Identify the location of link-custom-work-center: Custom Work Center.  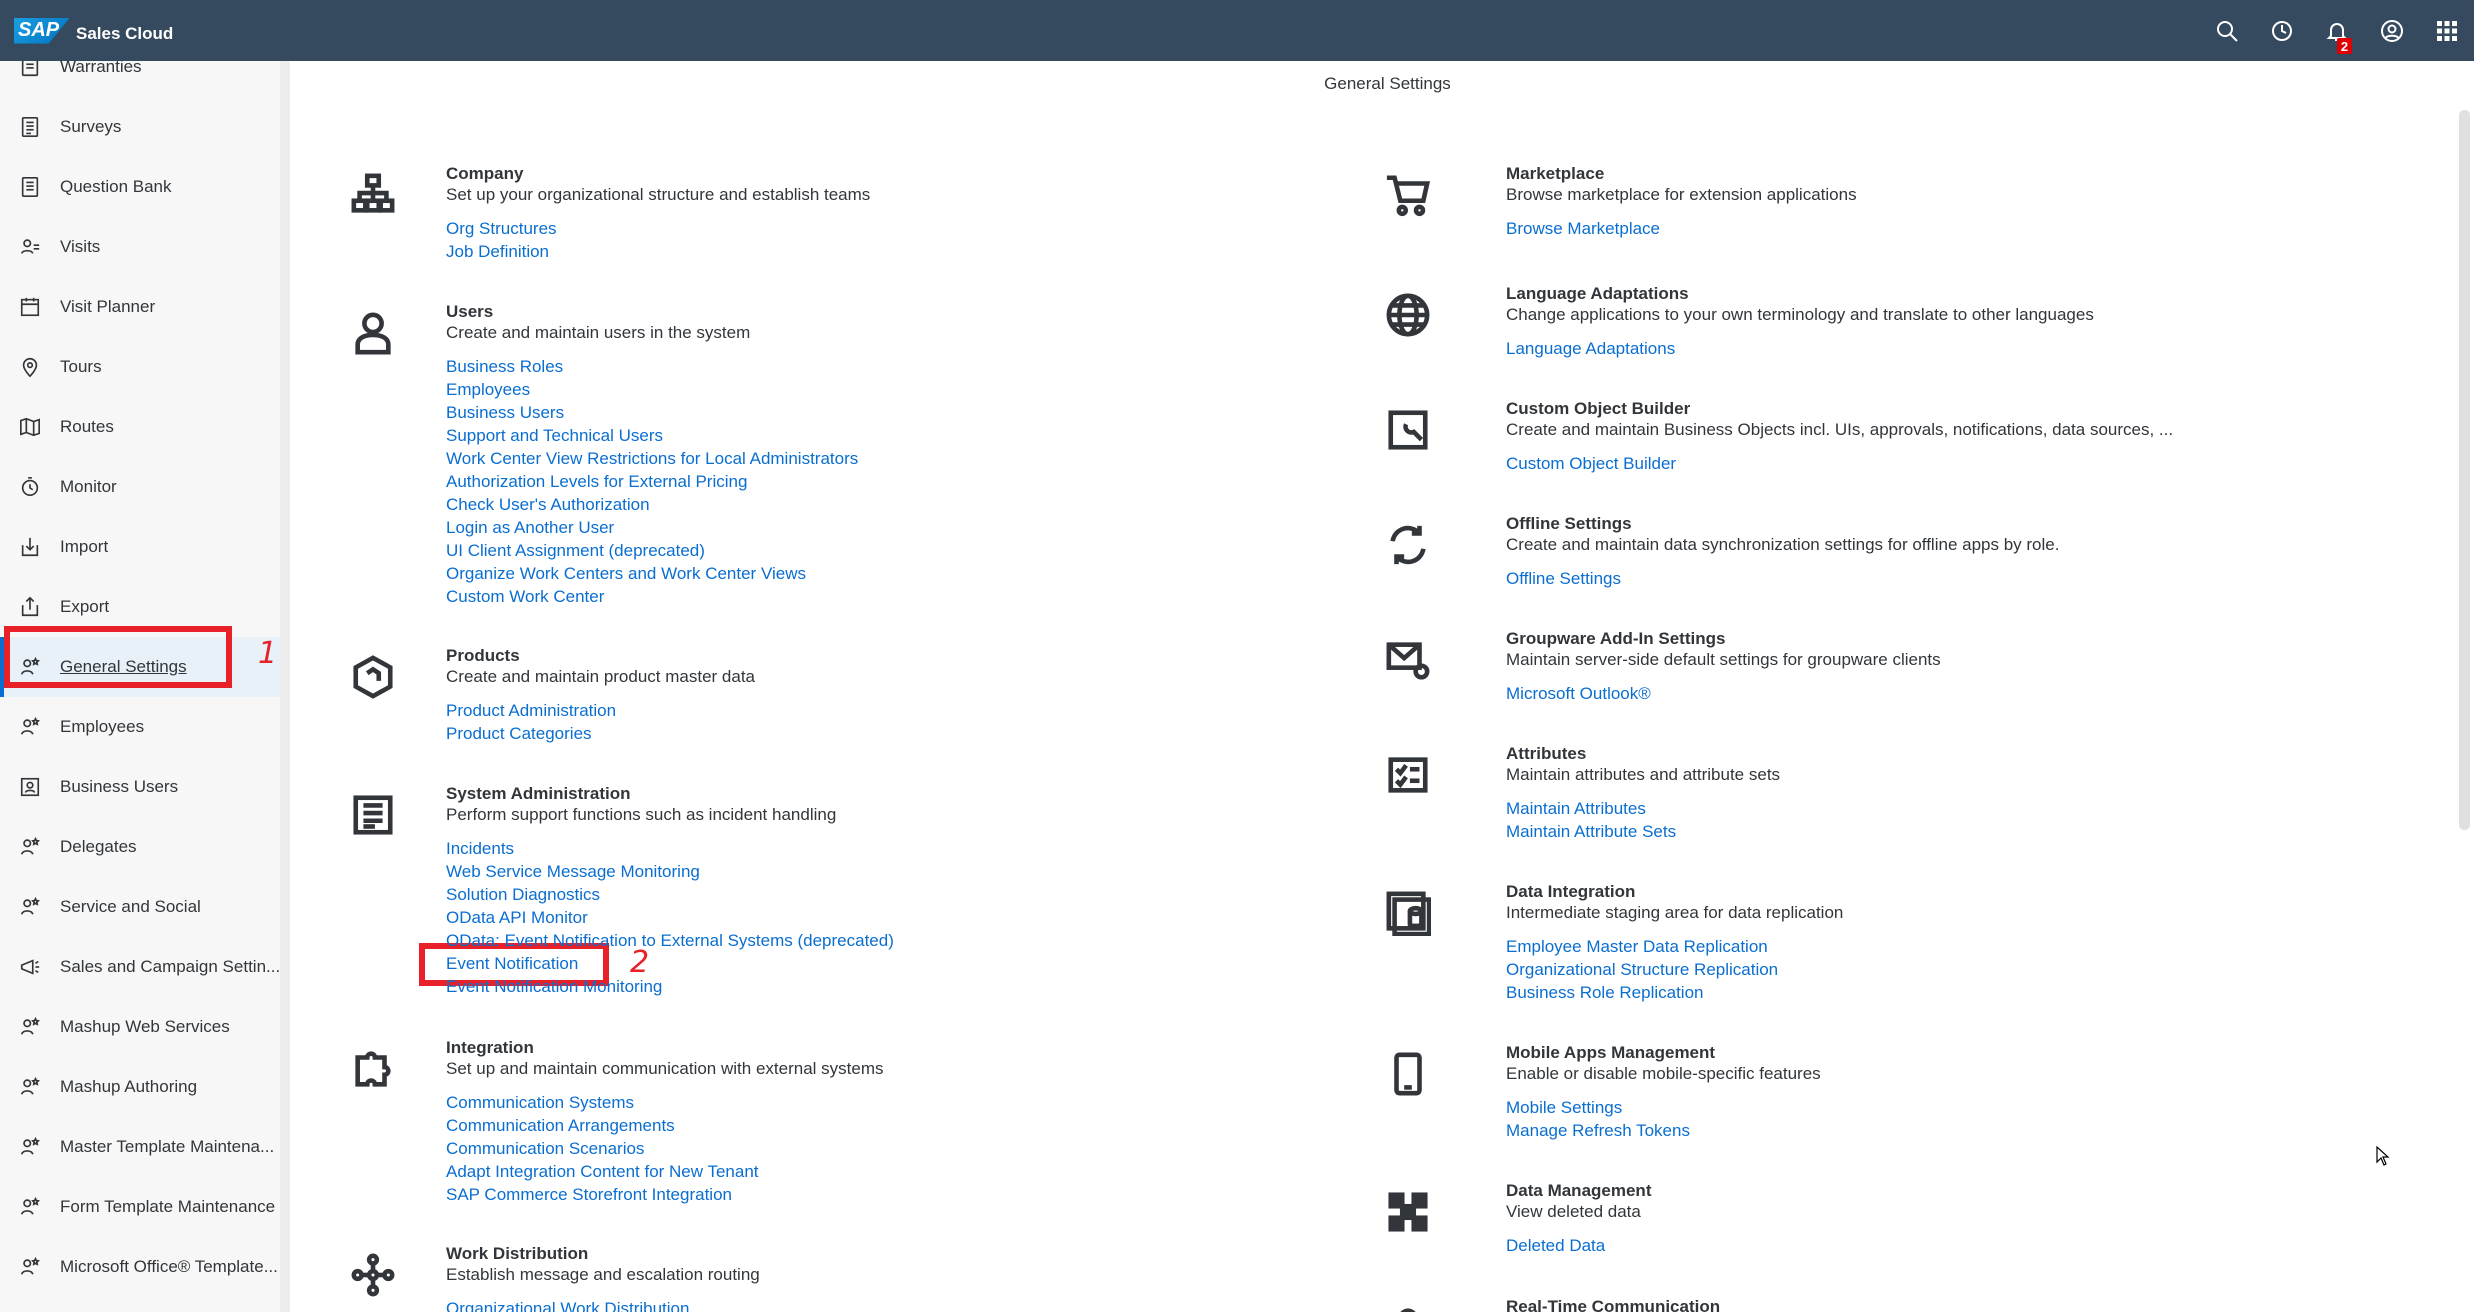
(652, 596).